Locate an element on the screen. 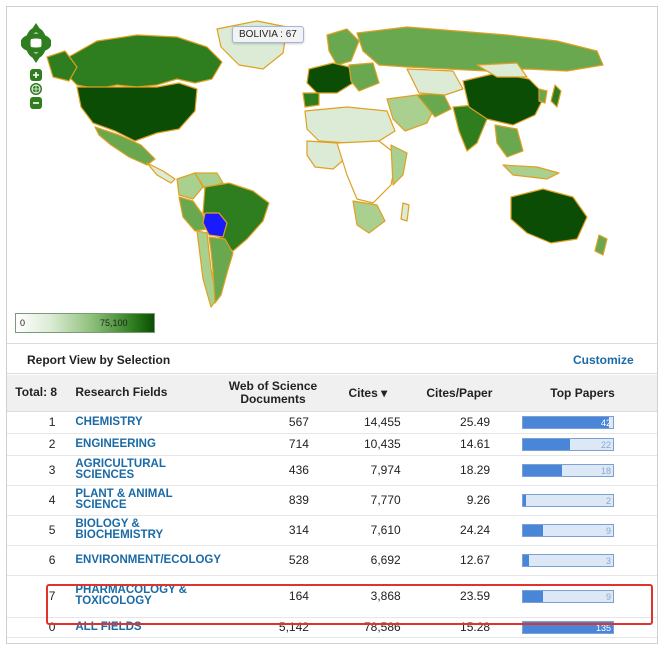  zoom-out-icon is located at coordinates (36, 103).